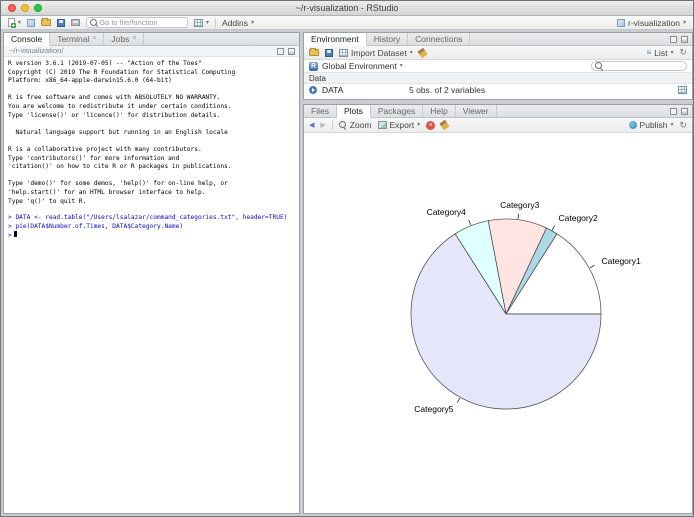  What do you see at coordinates (342, 125) in the screenshot?
I see `magnifier-icon` at bounding box center [342, 125].